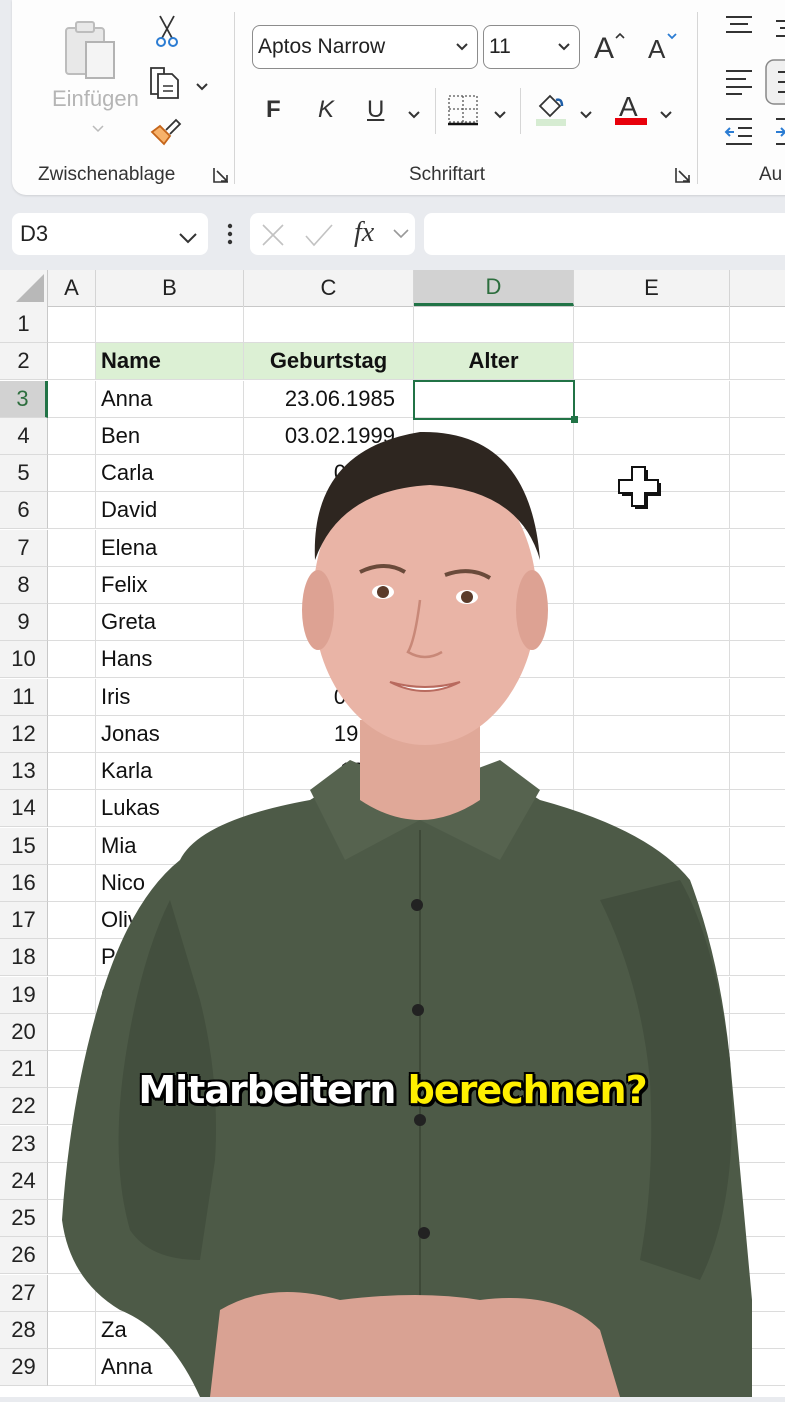 This screenshot has width=785, height=1402. I want to click on row-header-15: 15, so click(24, 846).